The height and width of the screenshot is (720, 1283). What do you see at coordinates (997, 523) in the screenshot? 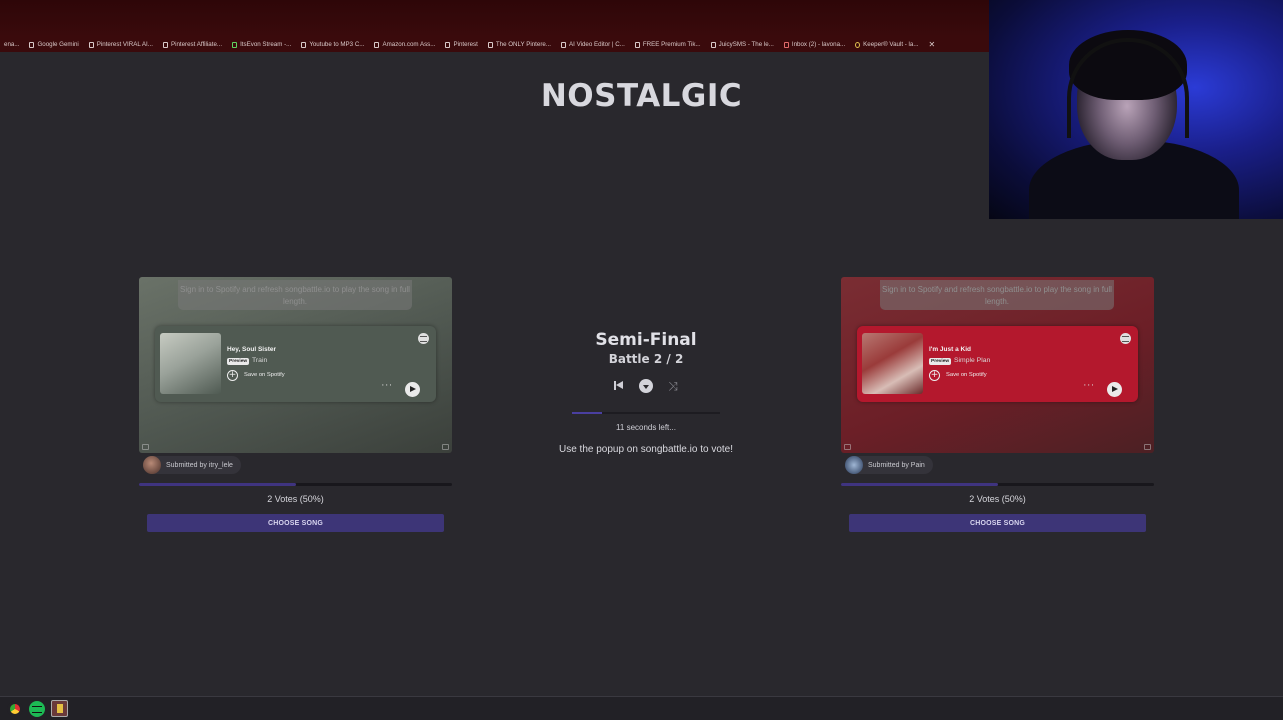
I see `choose-song-button-right: CHOOSE SONG` at bounding box center [997, 523].